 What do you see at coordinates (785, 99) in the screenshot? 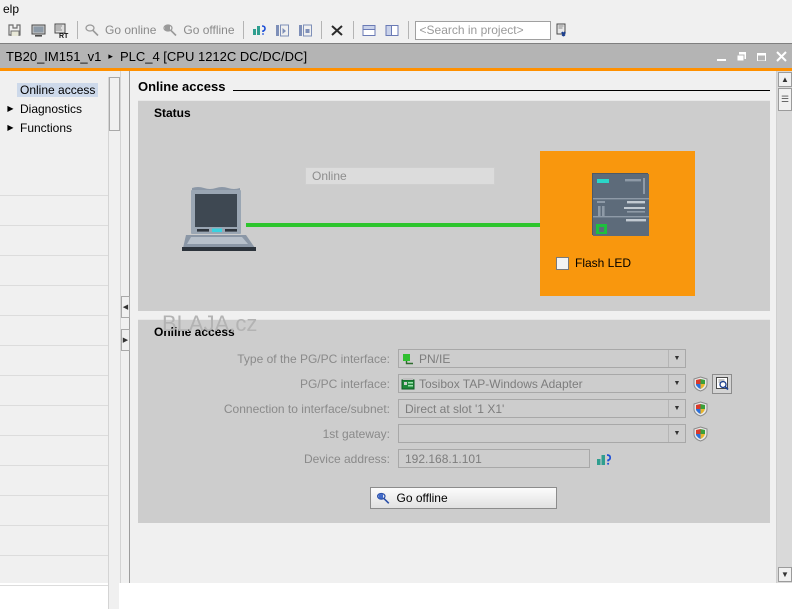
I see `scrollbar-thumb: ☰` at bounding box center [785, 99].